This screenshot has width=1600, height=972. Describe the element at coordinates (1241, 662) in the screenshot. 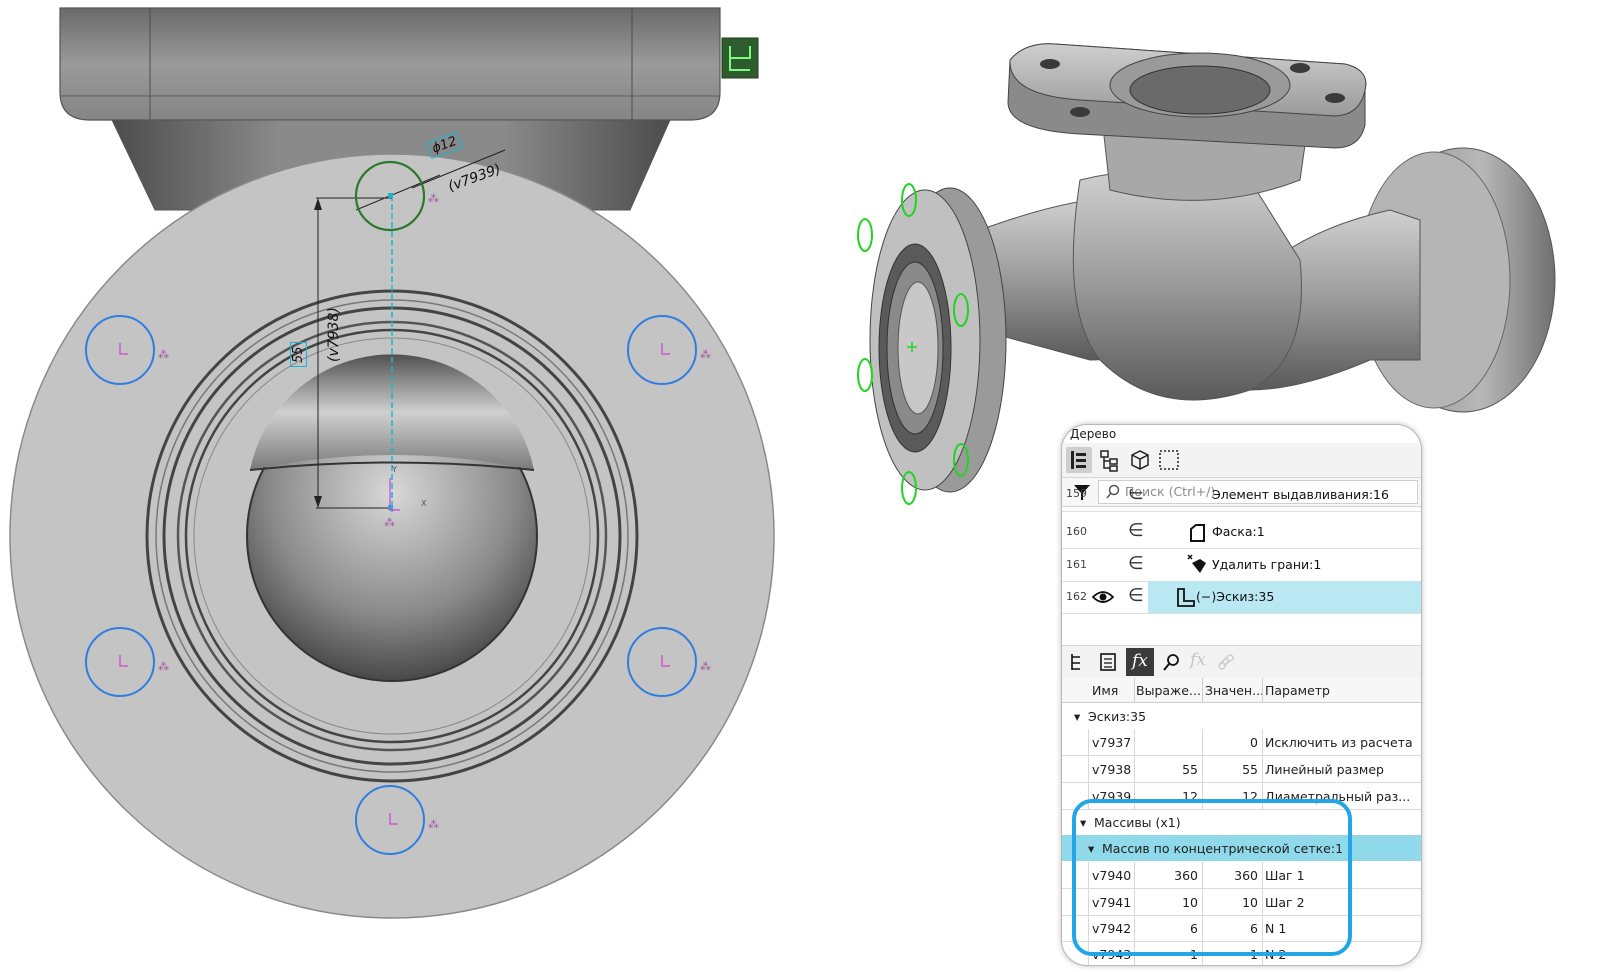

I see `variables-toolbar: fx fx` at that location.